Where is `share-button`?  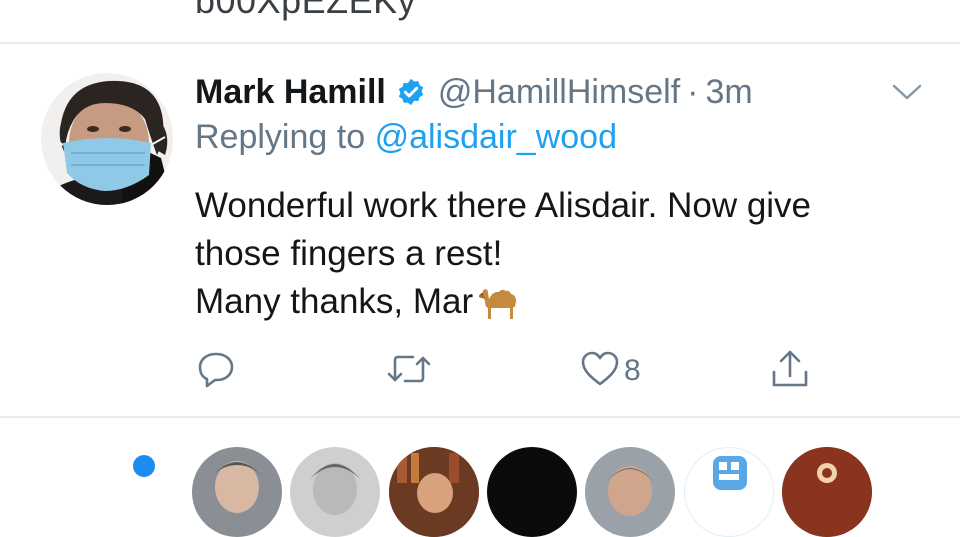
share-button is located at coordinates (790, 371).